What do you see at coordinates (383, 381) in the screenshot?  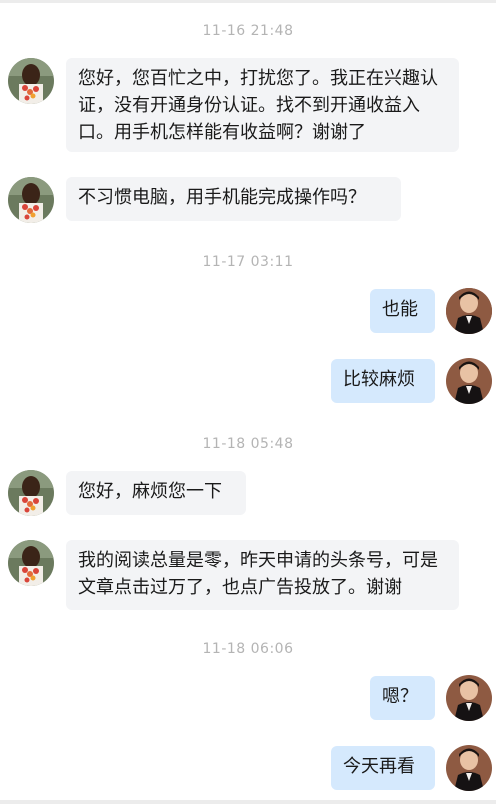 I see `message-bubble: 比较麻烦` at bounding box center [383, 381].